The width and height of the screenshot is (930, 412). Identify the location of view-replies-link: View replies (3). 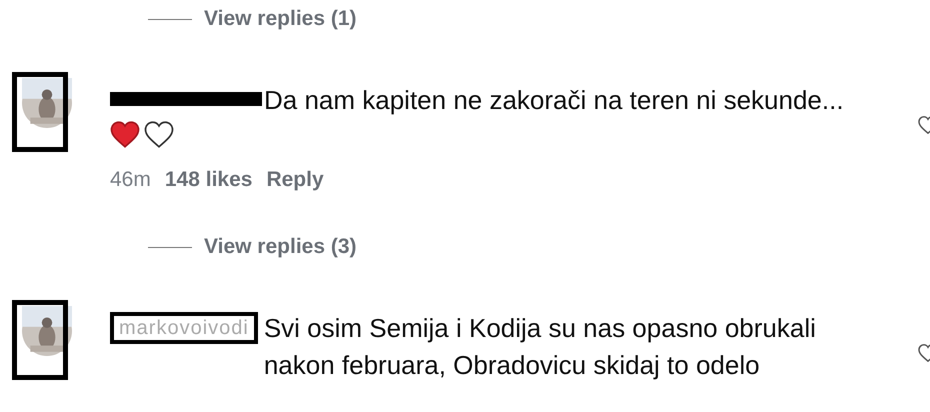
(280, 247).